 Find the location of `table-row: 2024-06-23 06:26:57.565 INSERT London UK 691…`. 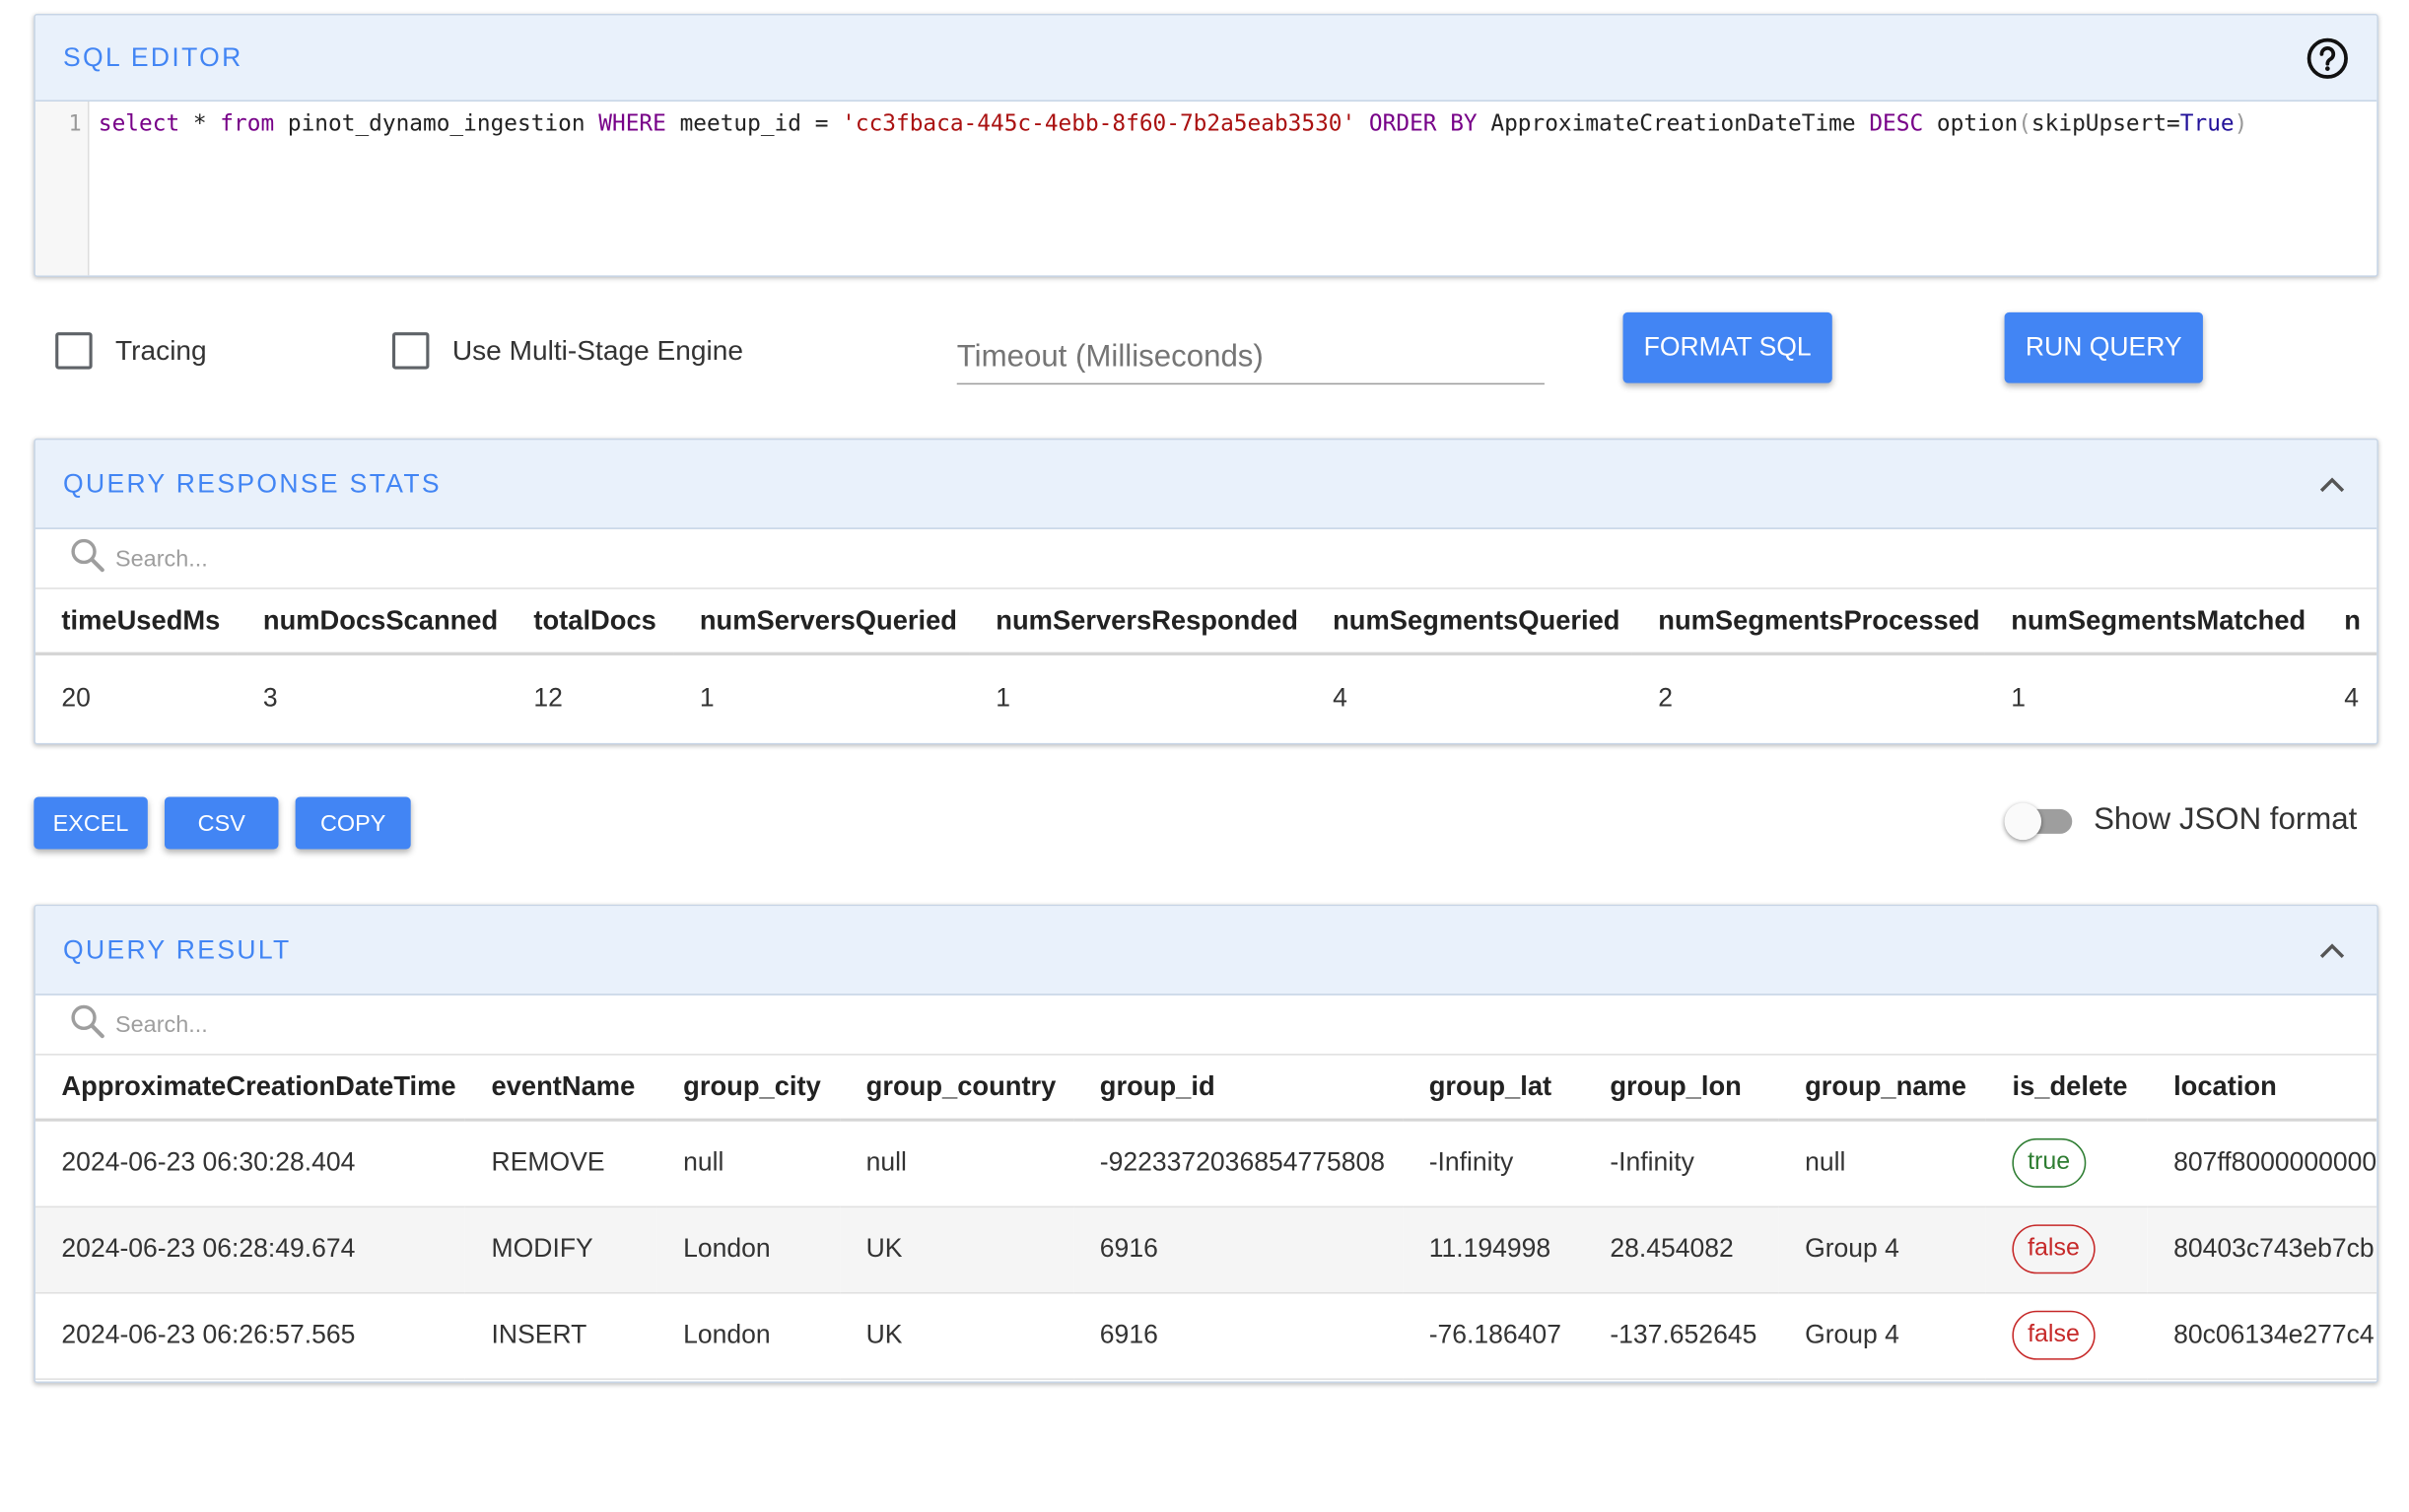

table-row: 2024-06-23 06:26:57.565 INSERT London UK 691… is located at coordinates (1205, 1335).